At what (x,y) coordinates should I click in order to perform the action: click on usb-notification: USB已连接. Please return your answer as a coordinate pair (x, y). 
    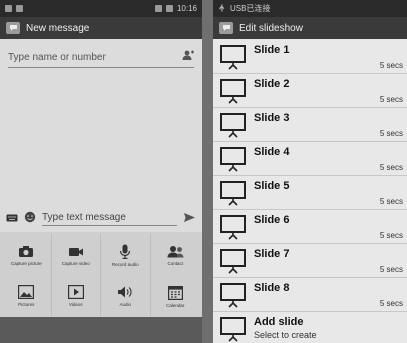
    Looking at the image, I should click on (250, 8).